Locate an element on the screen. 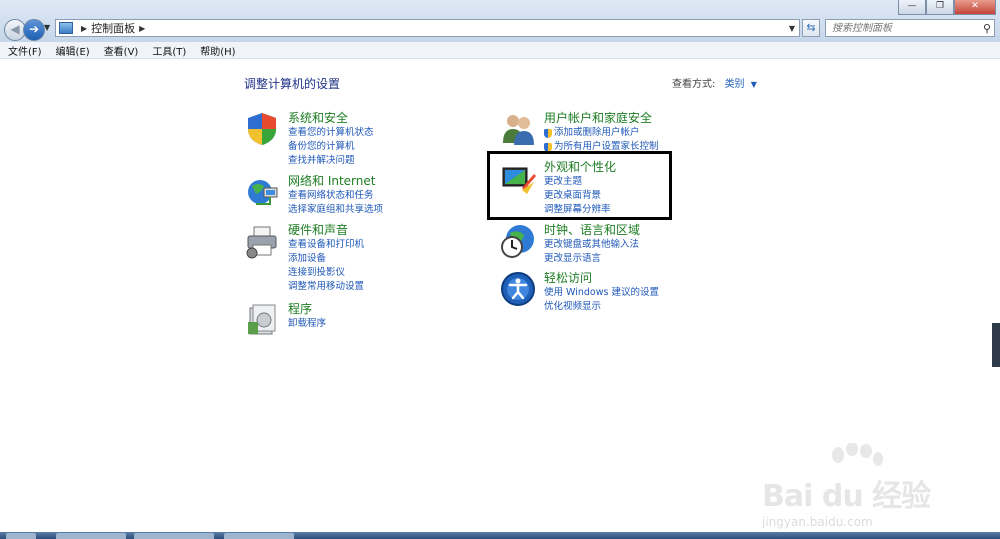  category-title: 程序 is located at coordinates (307, 309).